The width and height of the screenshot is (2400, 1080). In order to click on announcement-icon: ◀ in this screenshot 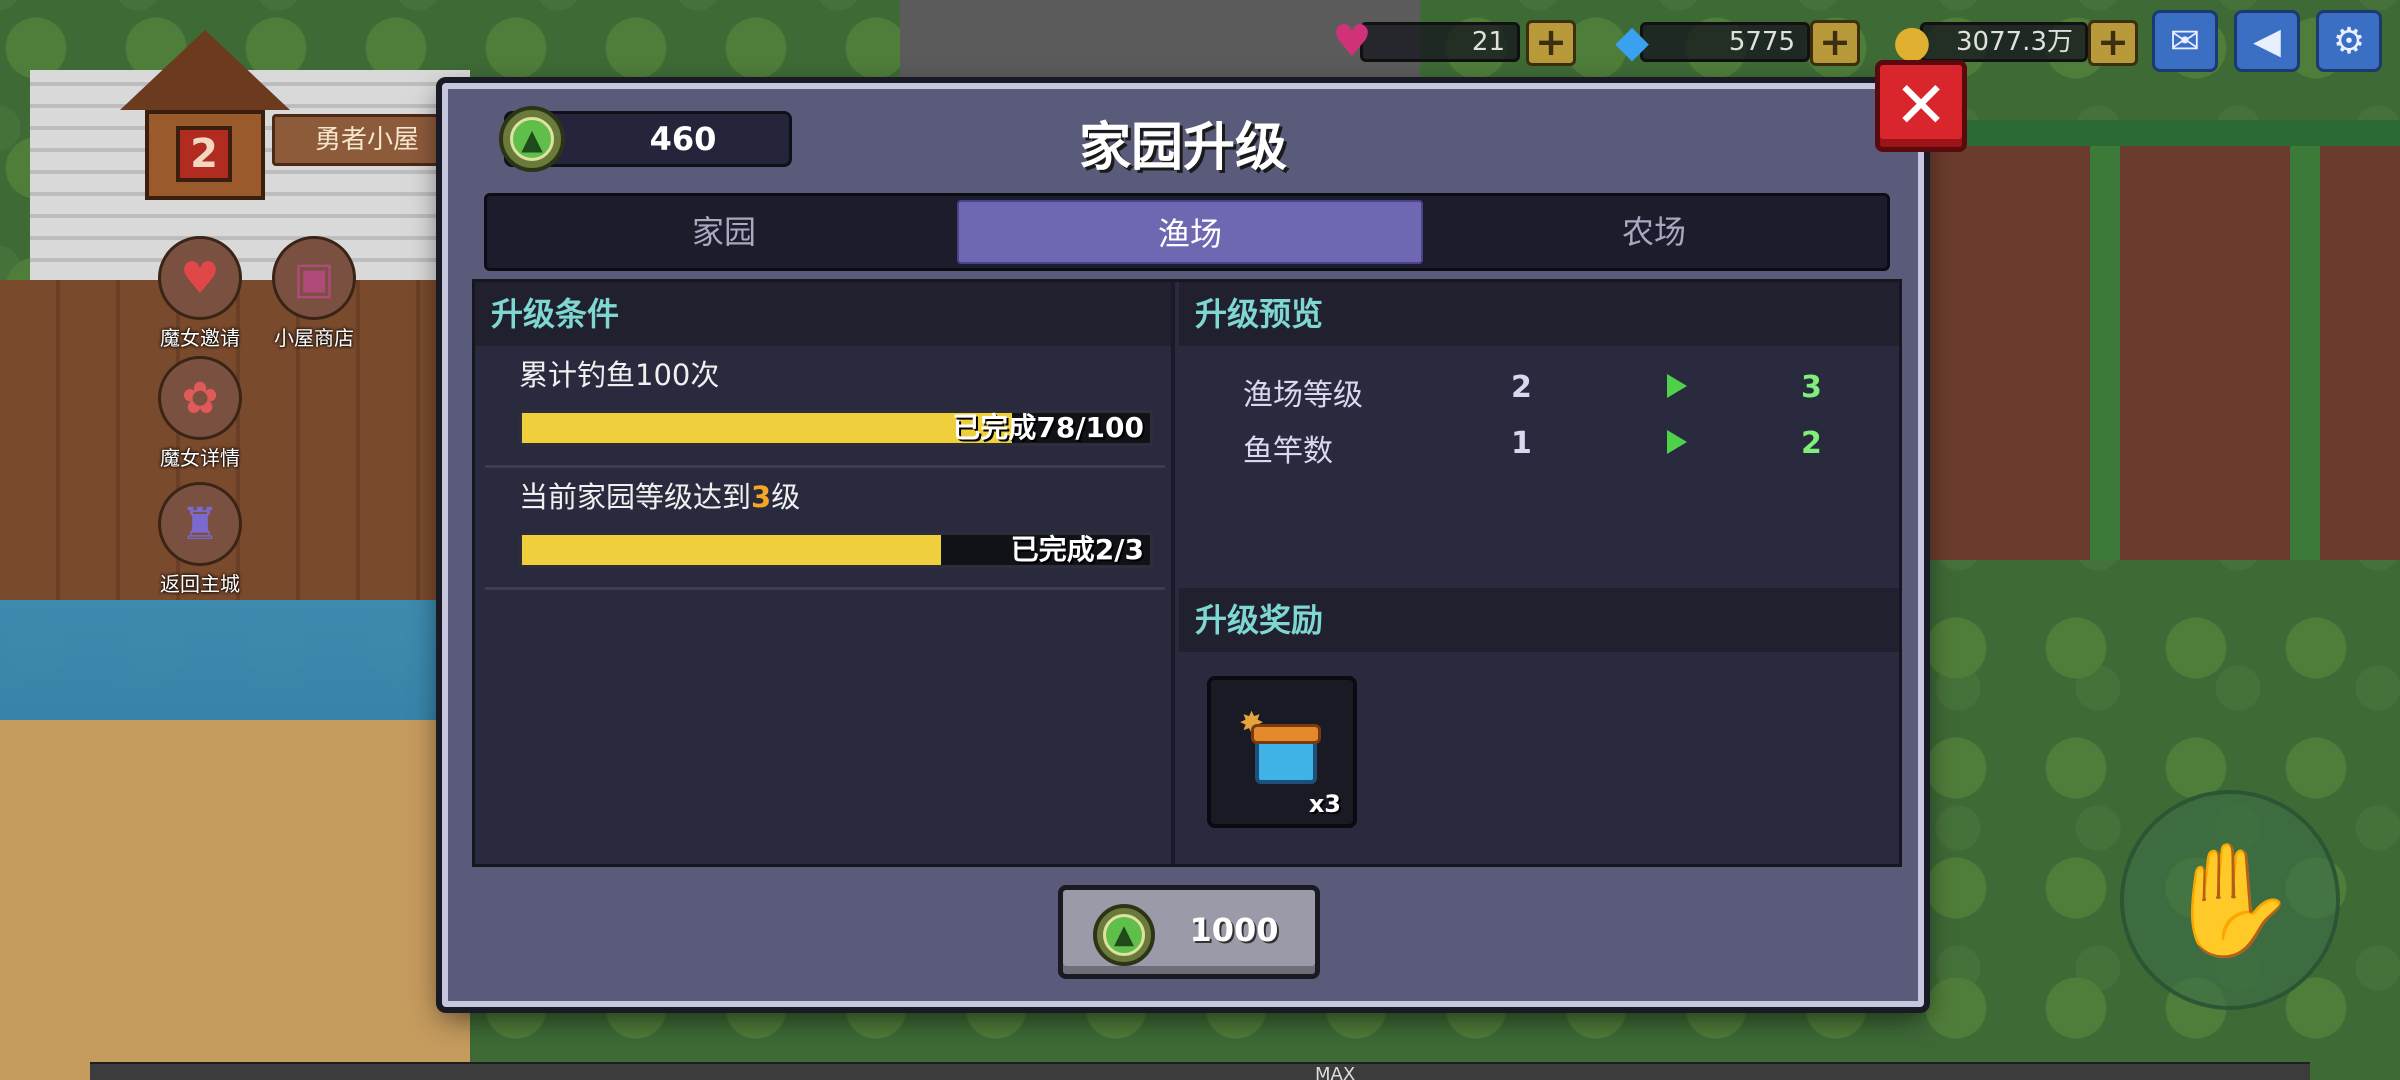, I will do `click(2267, 41)`.